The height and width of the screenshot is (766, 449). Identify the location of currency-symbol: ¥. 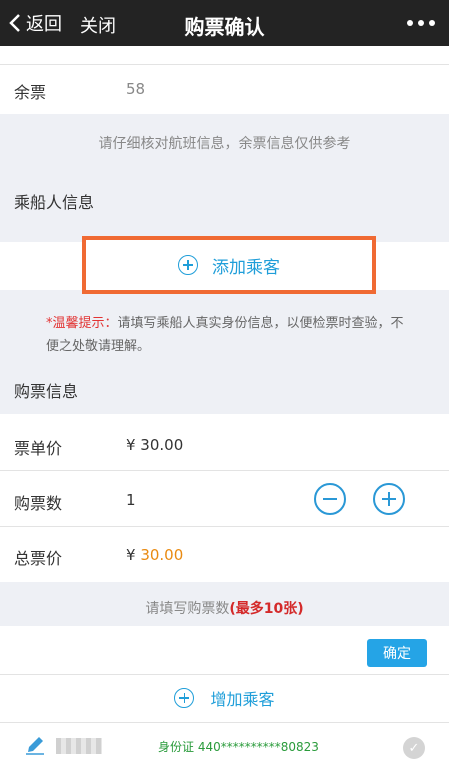
(133, 555).